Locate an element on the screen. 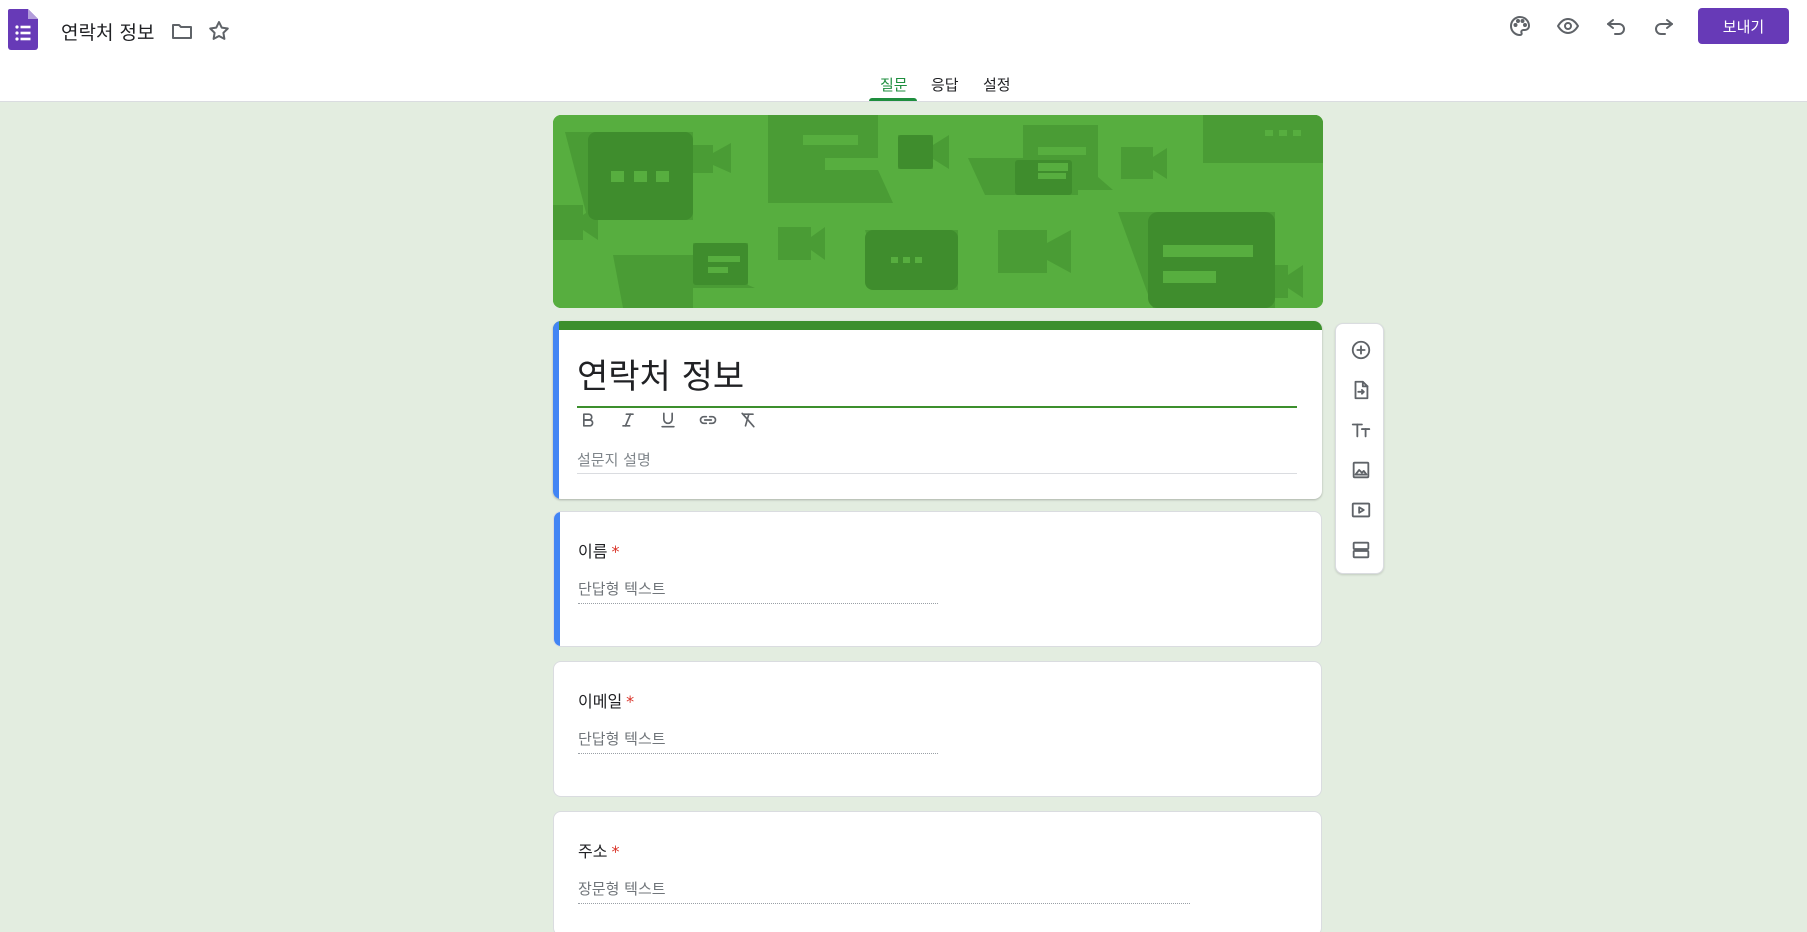  link-icon is located at coordinates (708, 420).